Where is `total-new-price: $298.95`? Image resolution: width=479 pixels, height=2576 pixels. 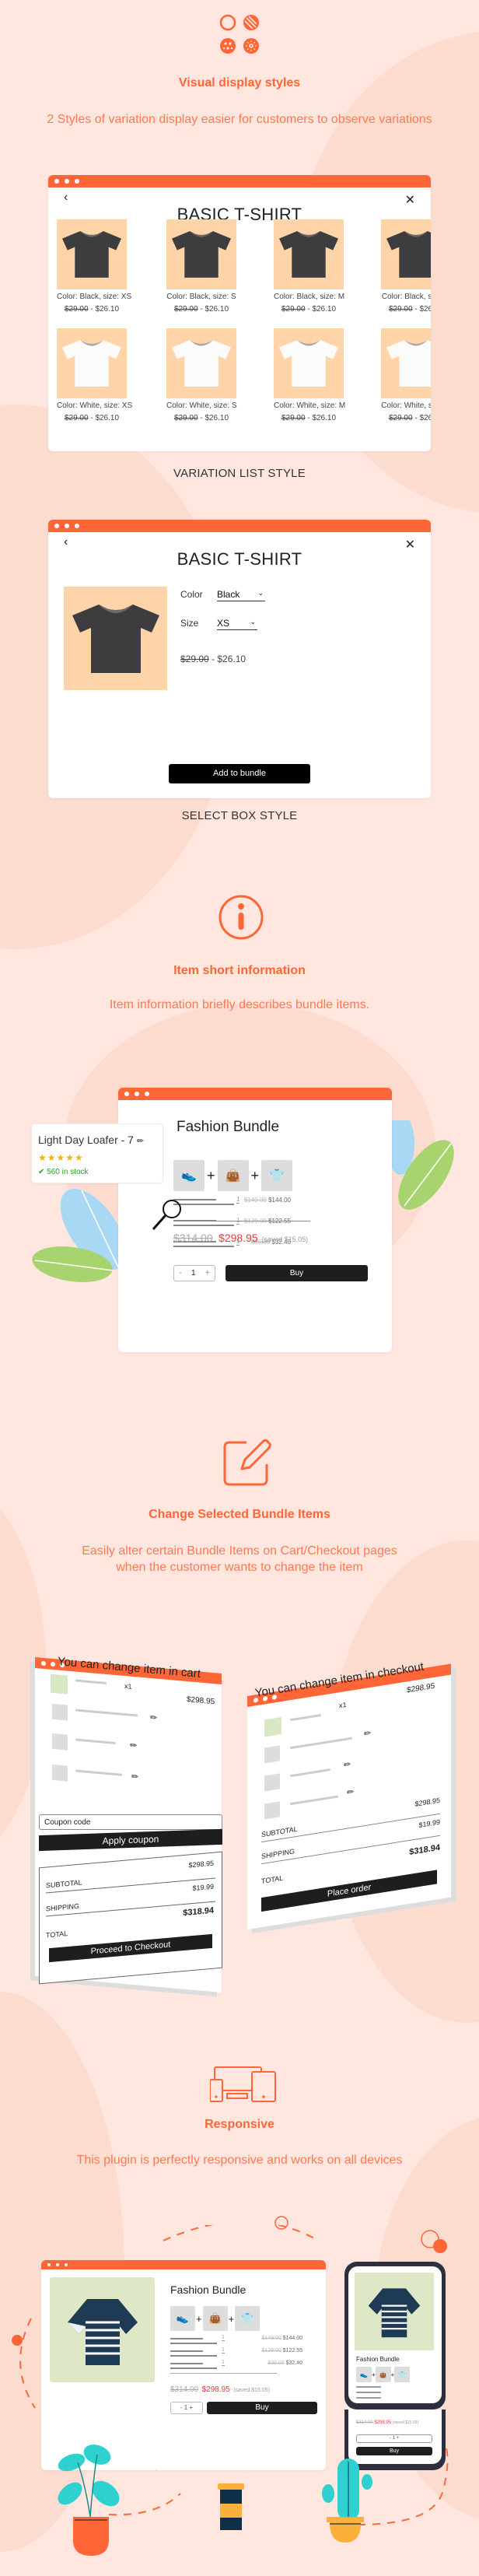
total-new-price: $298.95 is located at coordinates (215, 2389).